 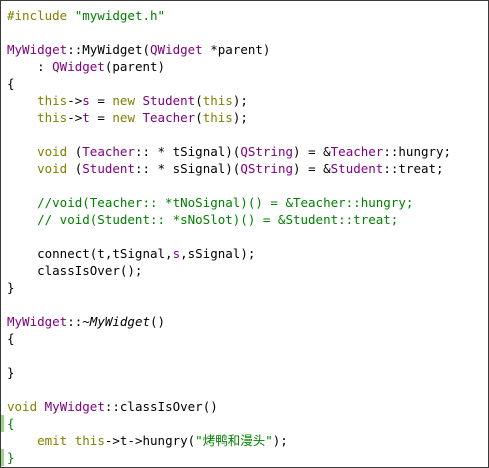 I want to click on code-line: emit this->t->hungry("烤鸭和漫头");, so click(x=147, y=440).